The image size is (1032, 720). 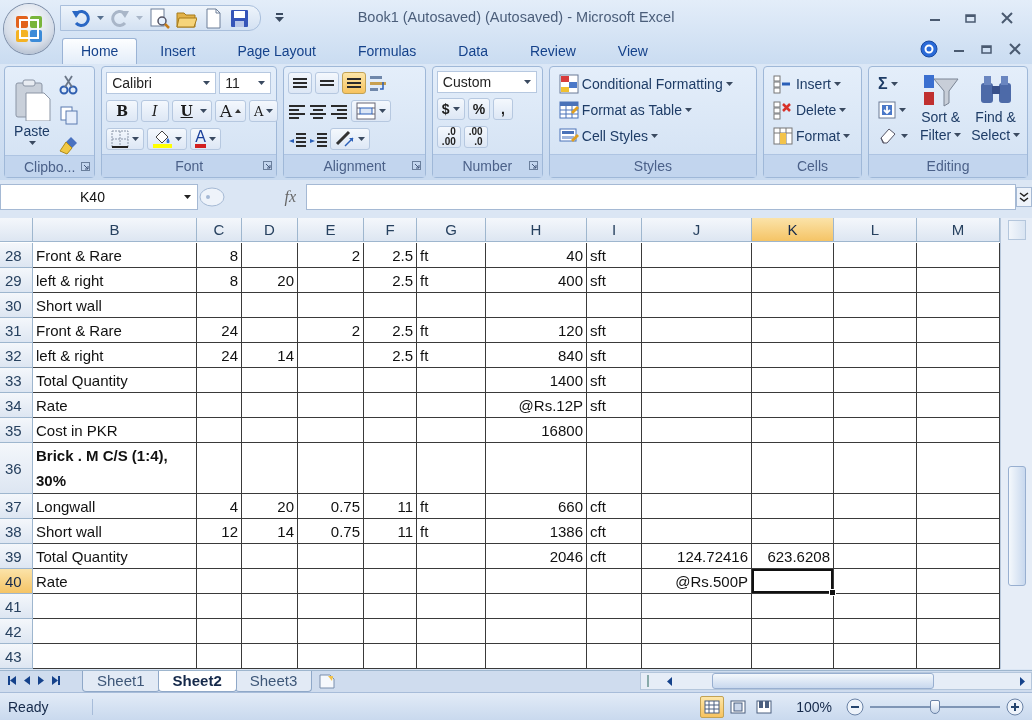 What do you see at coordinates (159, 18) in the screenshot?
I see `print-preview-icon` at bounding box center [159, 18].